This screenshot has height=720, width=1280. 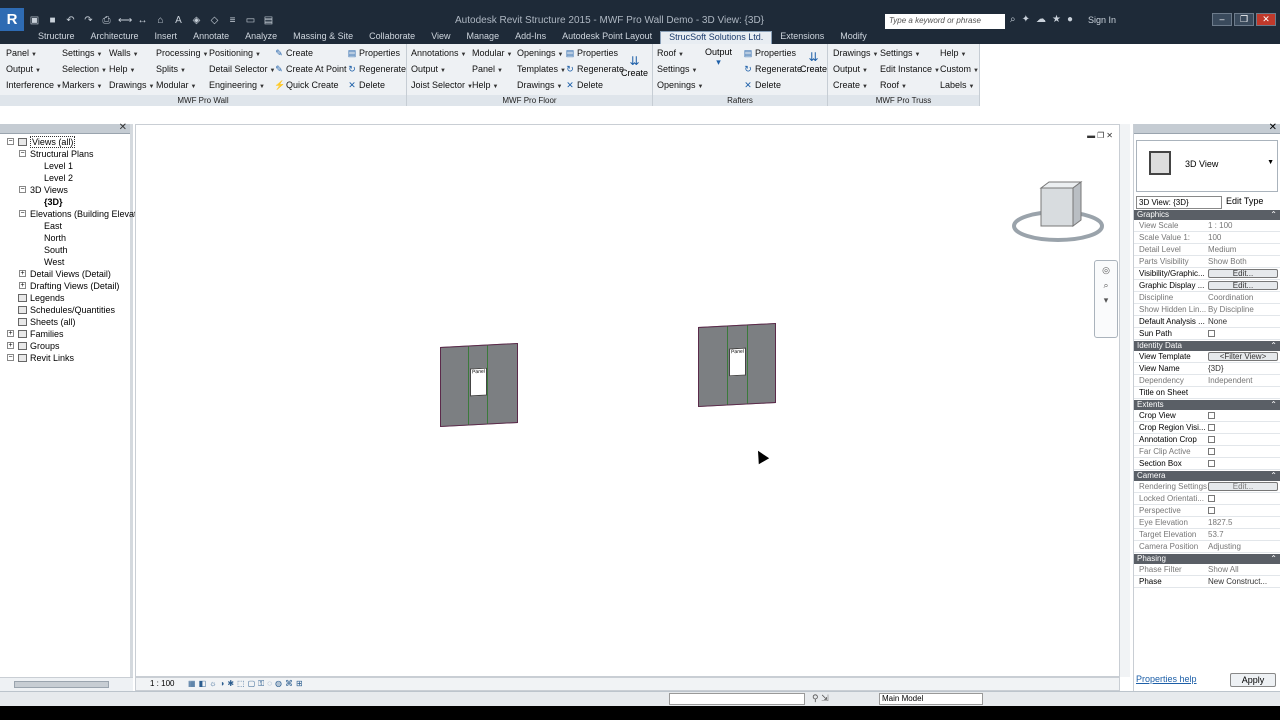 What do you see at coordinates (376, 69) in the screenshot?
I see `wall-regenerate-button: ↻ Regenerate` at bounding box center [376, 69].